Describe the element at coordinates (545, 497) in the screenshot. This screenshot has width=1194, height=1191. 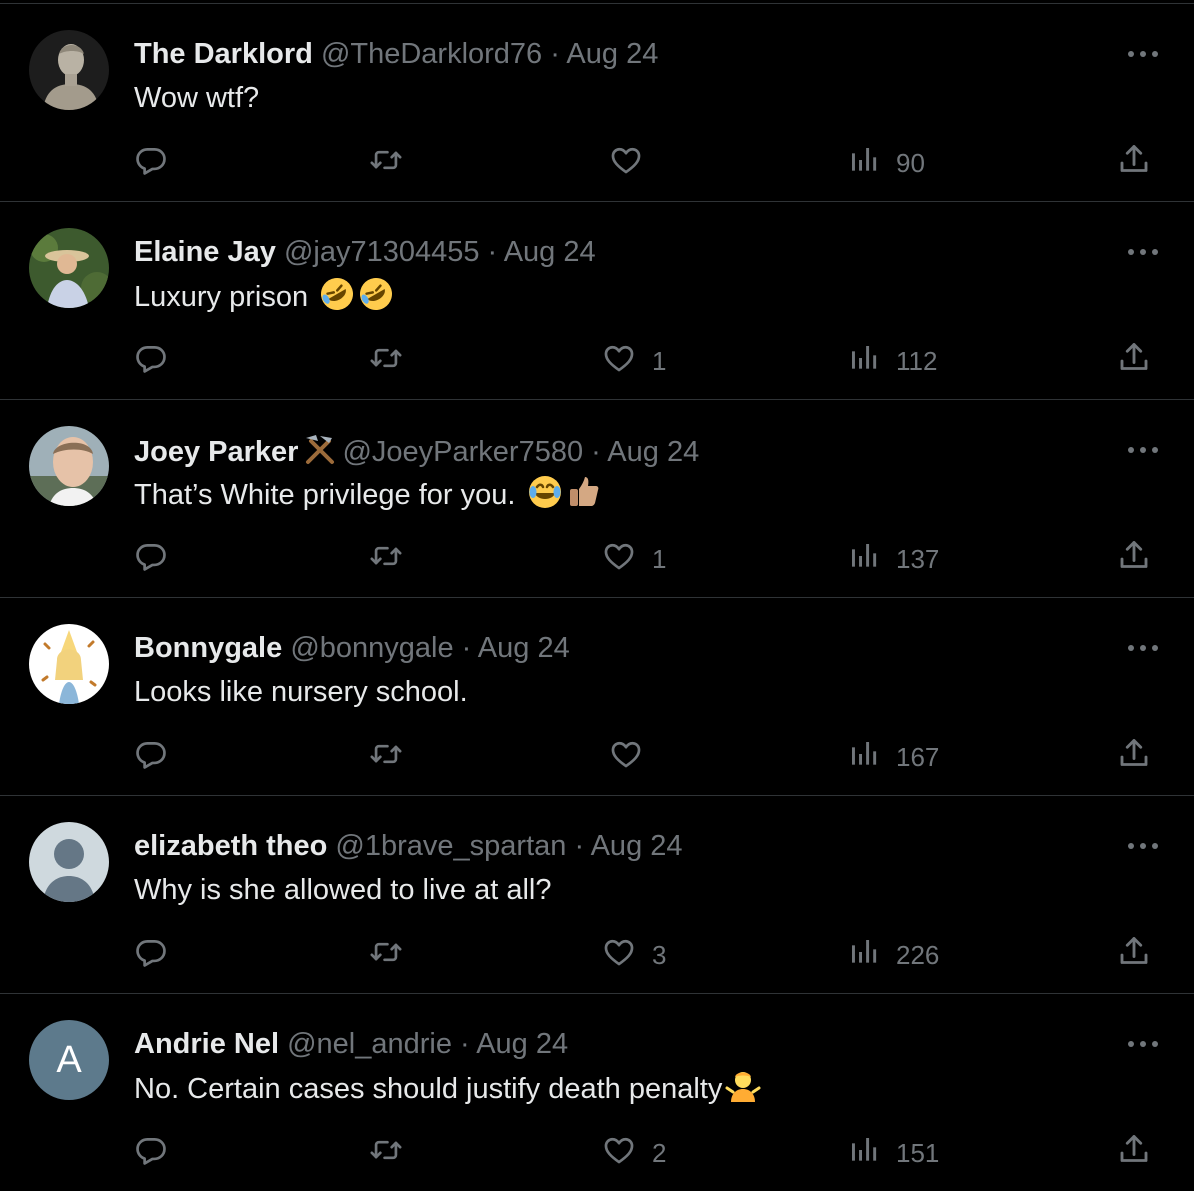
I see `tears-of-joy-emoji` at that location.